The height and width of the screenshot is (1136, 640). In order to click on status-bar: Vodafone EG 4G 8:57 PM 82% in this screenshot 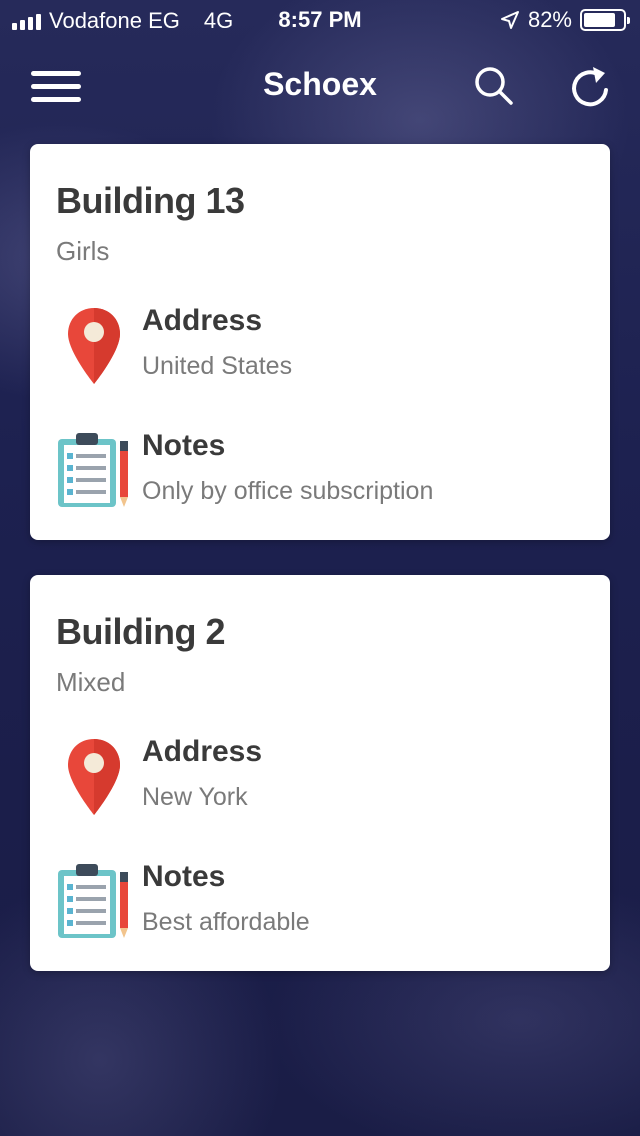, I will do `click(320, 20)`.